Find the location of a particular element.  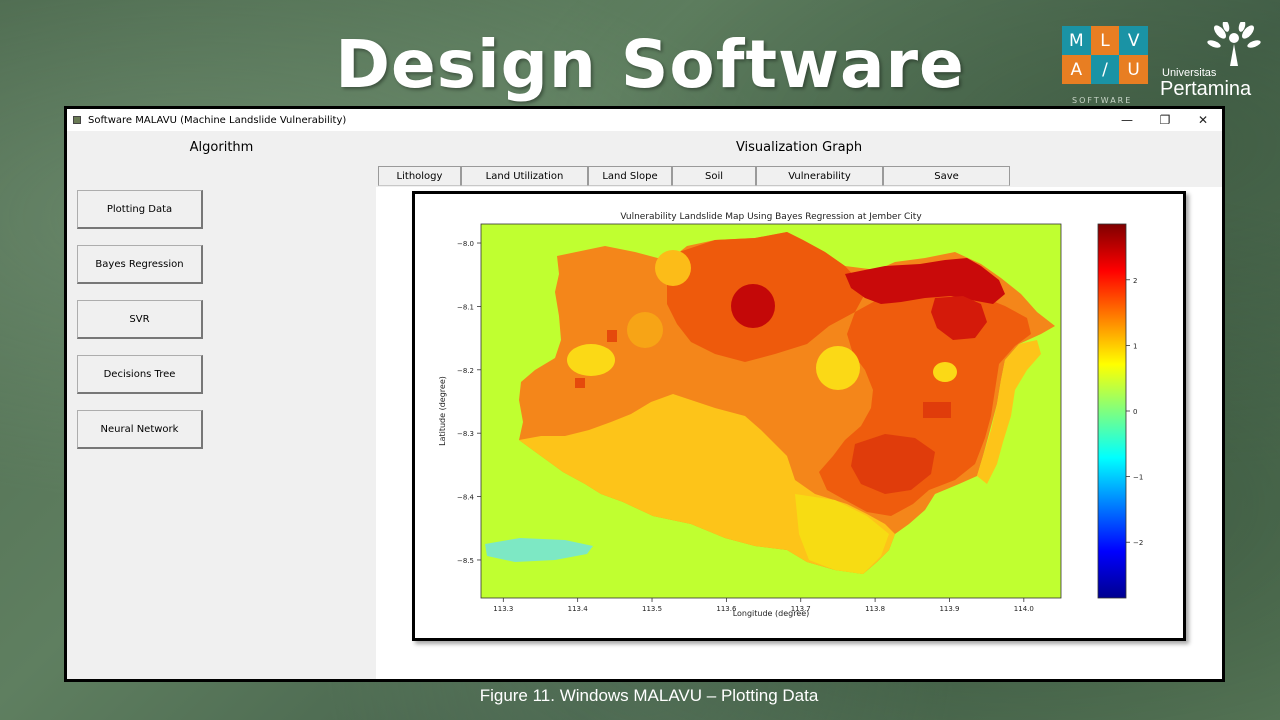

x-tick-label: 113.3 is located at coordinates (503, 609).